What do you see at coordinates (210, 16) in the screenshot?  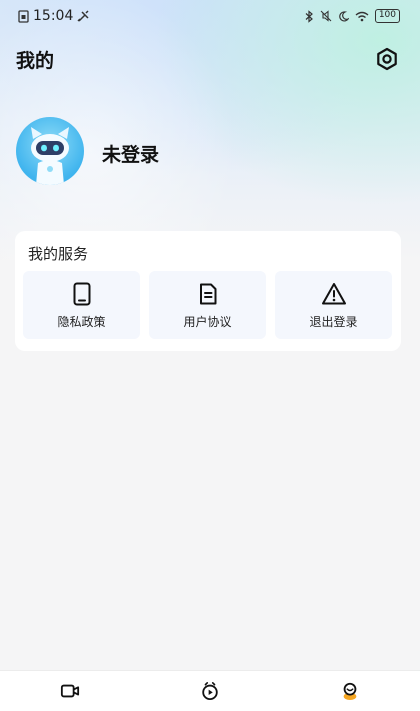 I see `status-bar: 15:04 100` at bounding box center [210, 16].